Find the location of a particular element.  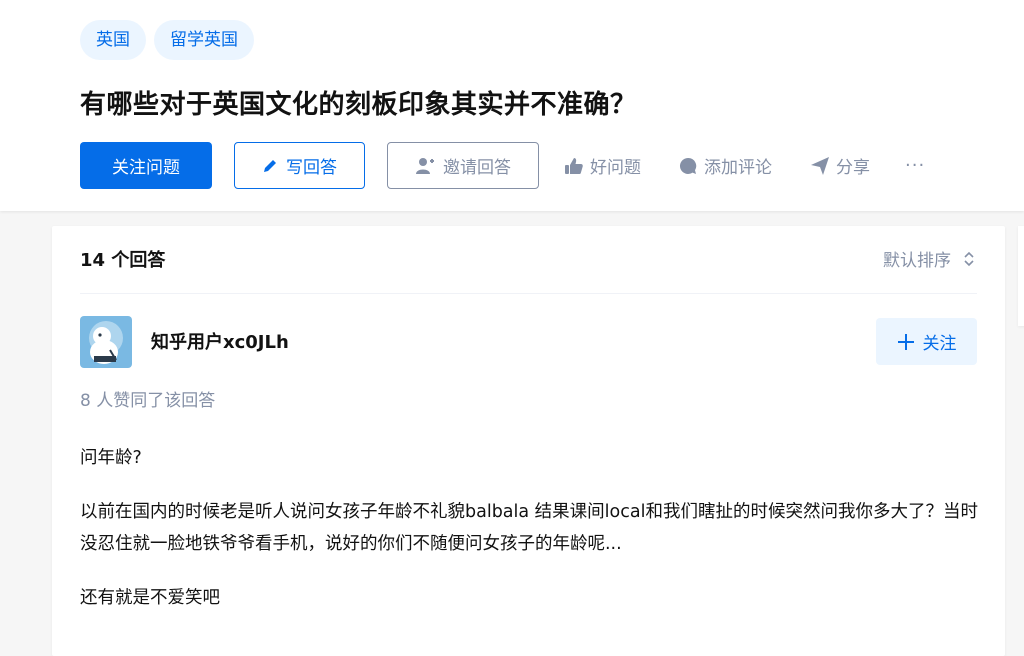

write-answer-button: 写回答 is located at coordinates (299, 165).